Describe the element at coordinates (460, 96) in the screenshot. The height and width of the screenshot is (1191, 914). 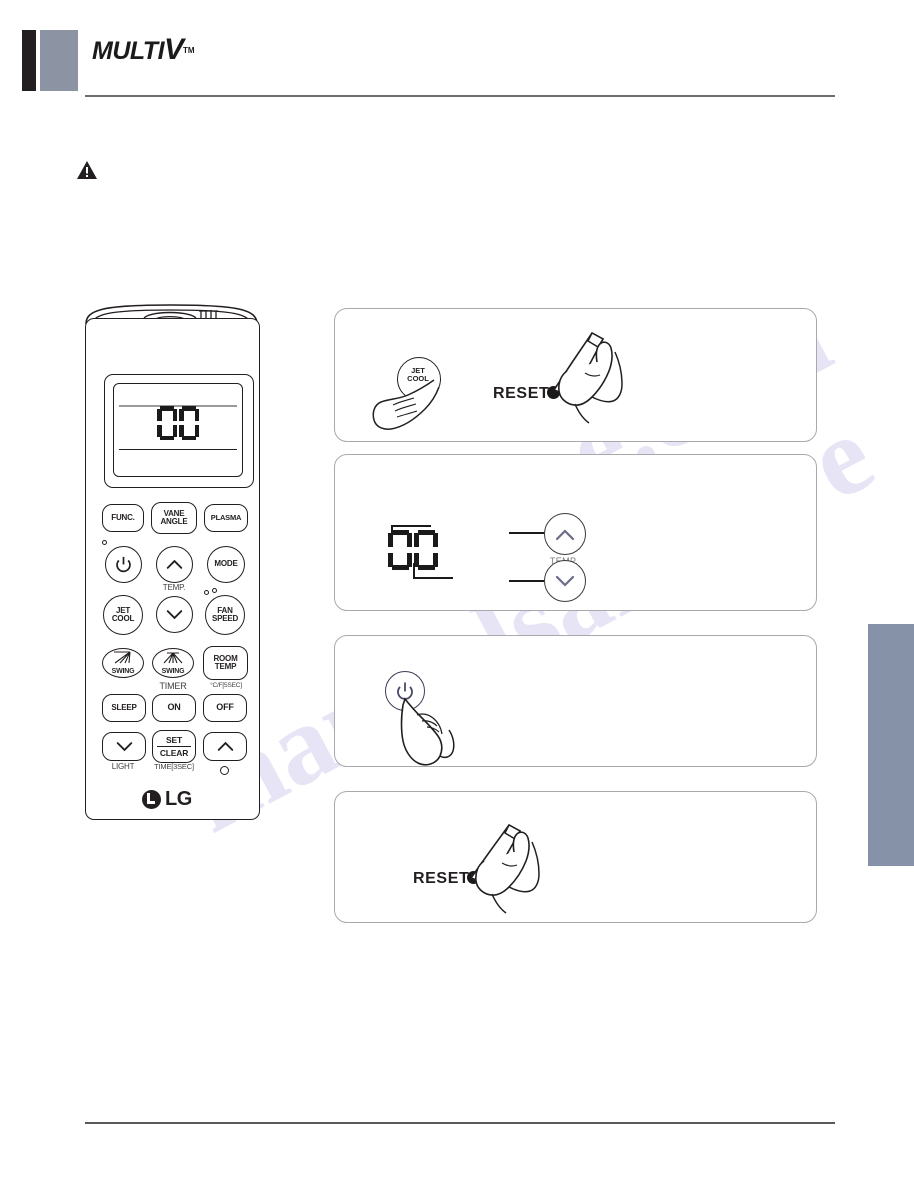
I see `header-rule` at that location.